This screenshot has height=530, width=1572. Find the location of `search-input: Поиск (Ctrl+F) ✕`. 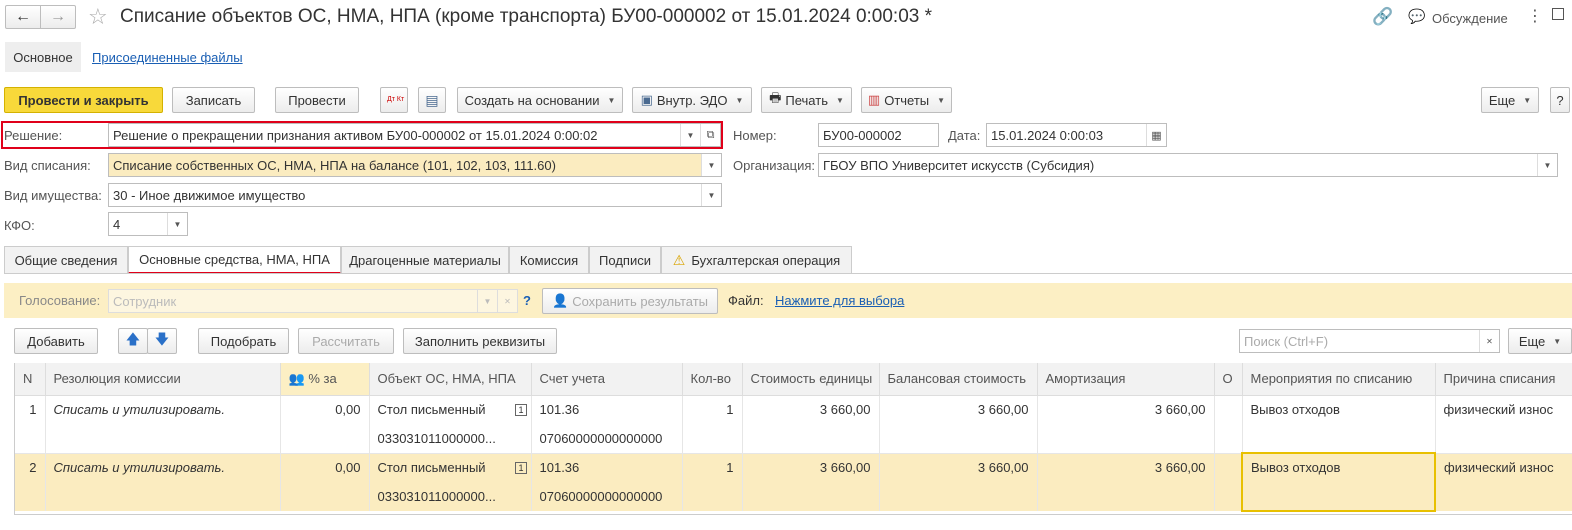

search-input: Поиск (Ctrl+F) ✕ is located at coordinates (1369, 341).